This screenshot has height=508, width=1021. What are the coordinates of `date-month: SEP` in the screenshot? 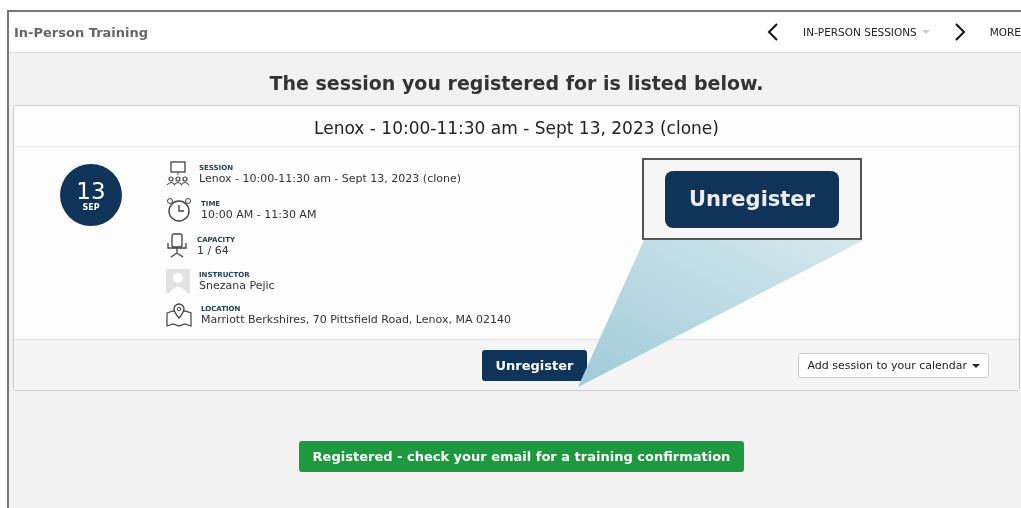 It's located at (91, 207).